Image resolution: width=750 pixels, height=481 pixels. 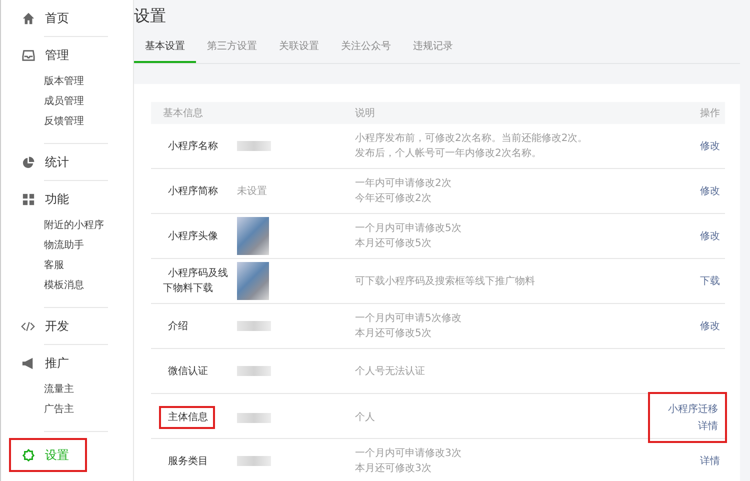 What do you see at coordinates (28, 363) in the screenshot?
I see `megaphone-icon` at bounding box center [28, 363].